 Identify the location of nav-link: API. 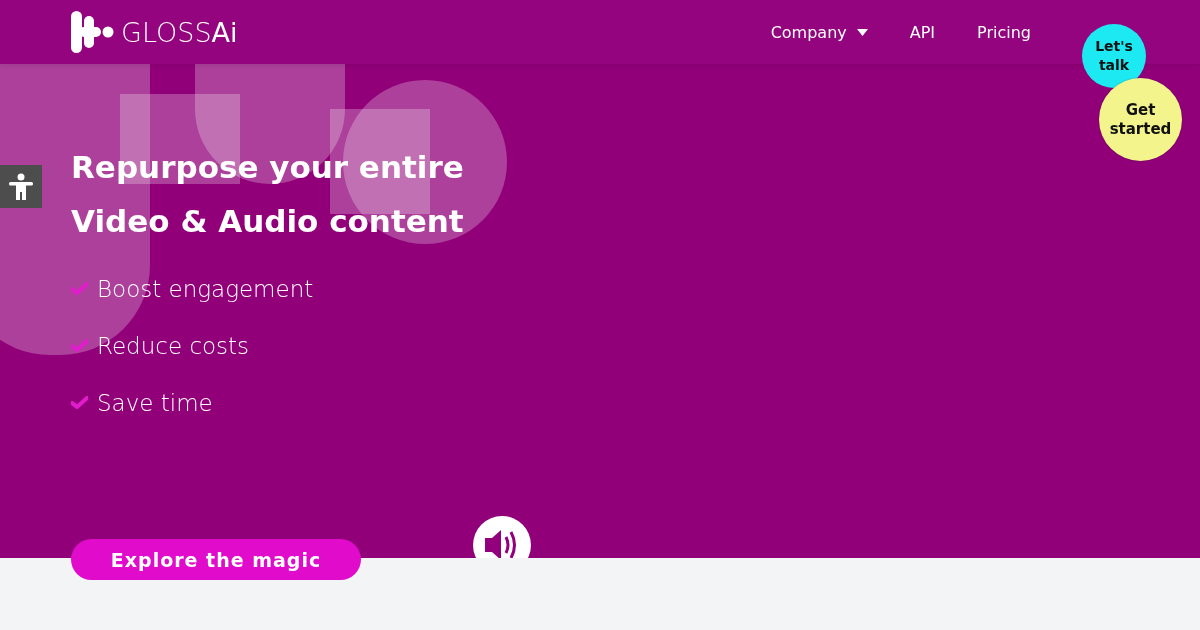
(922, 32).